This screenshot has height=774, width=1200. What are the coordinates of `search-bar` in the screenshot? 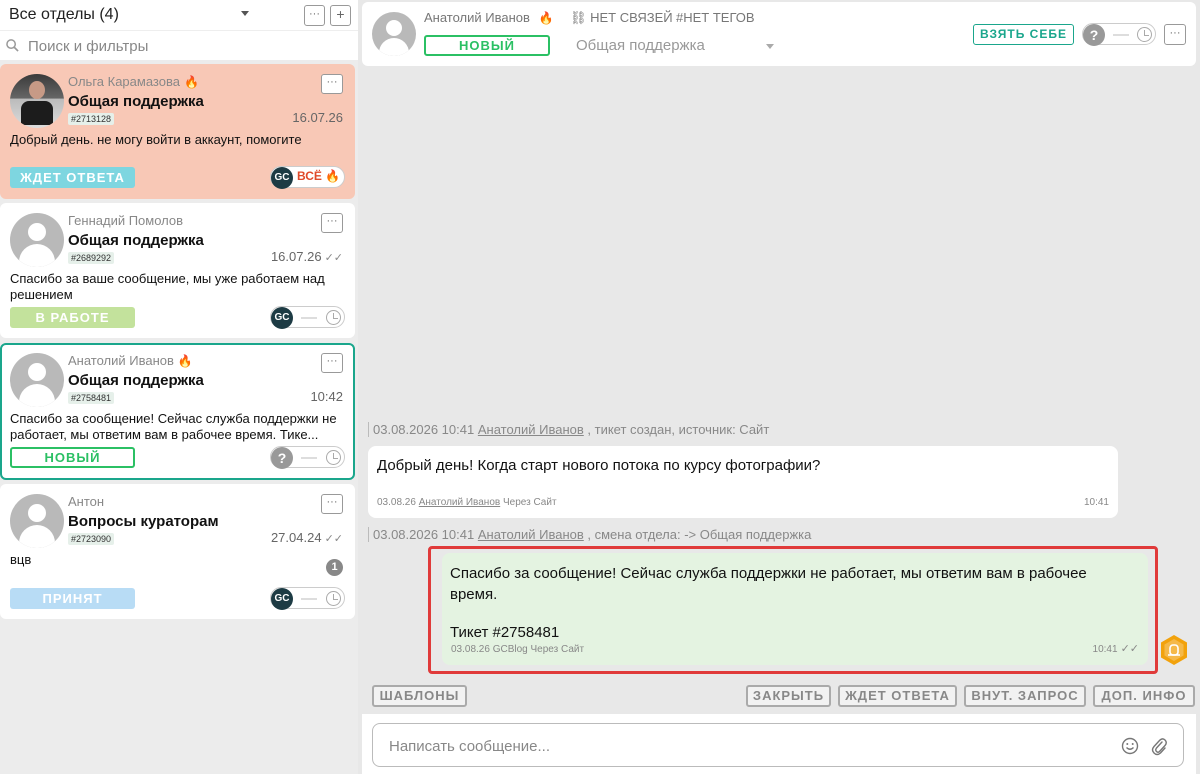 It's located at (179, 45).